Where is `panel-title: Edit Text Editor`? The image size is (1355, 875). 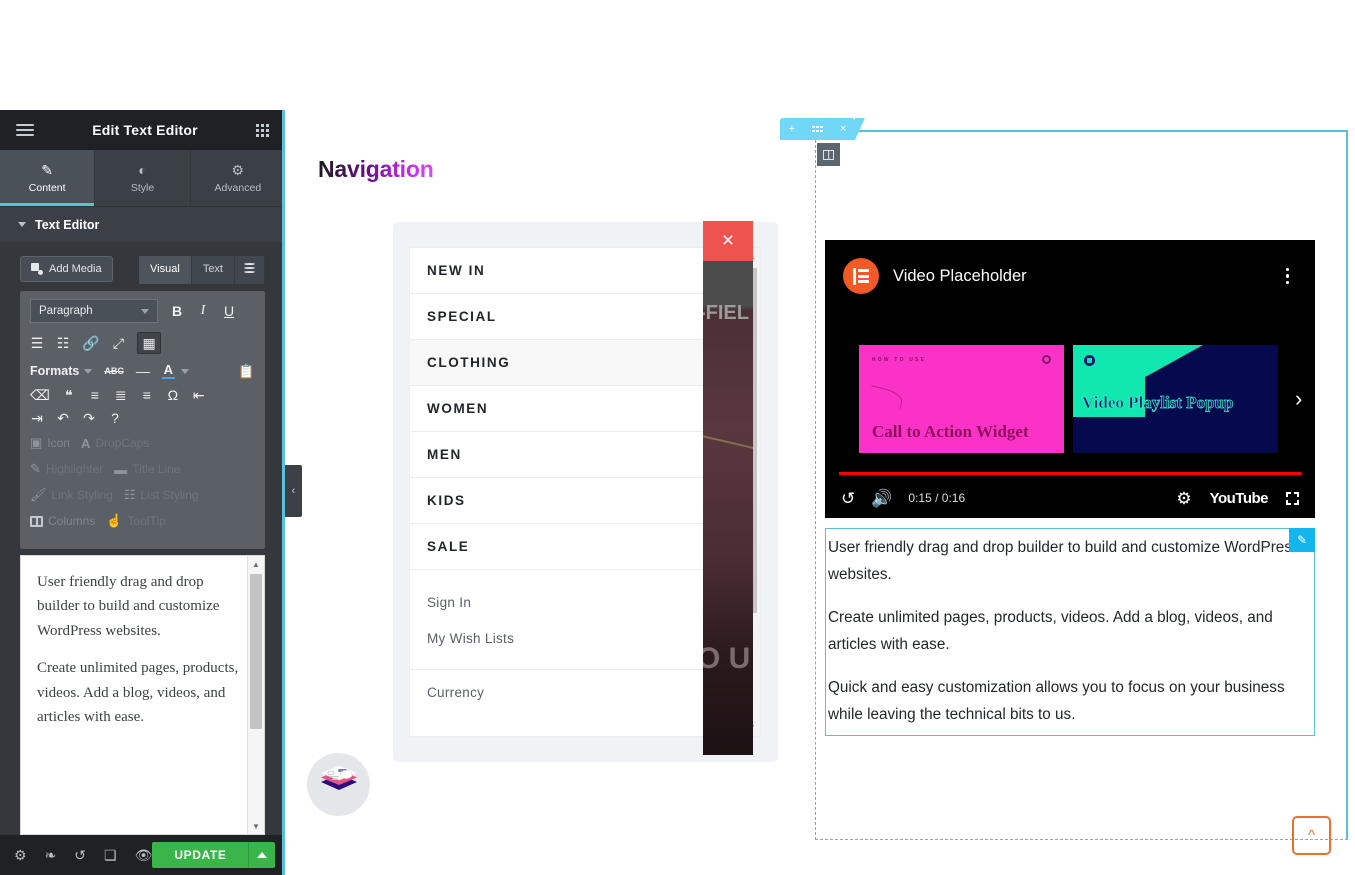 panel-title: Edit Text Editor is located at coordinates (145, 130).